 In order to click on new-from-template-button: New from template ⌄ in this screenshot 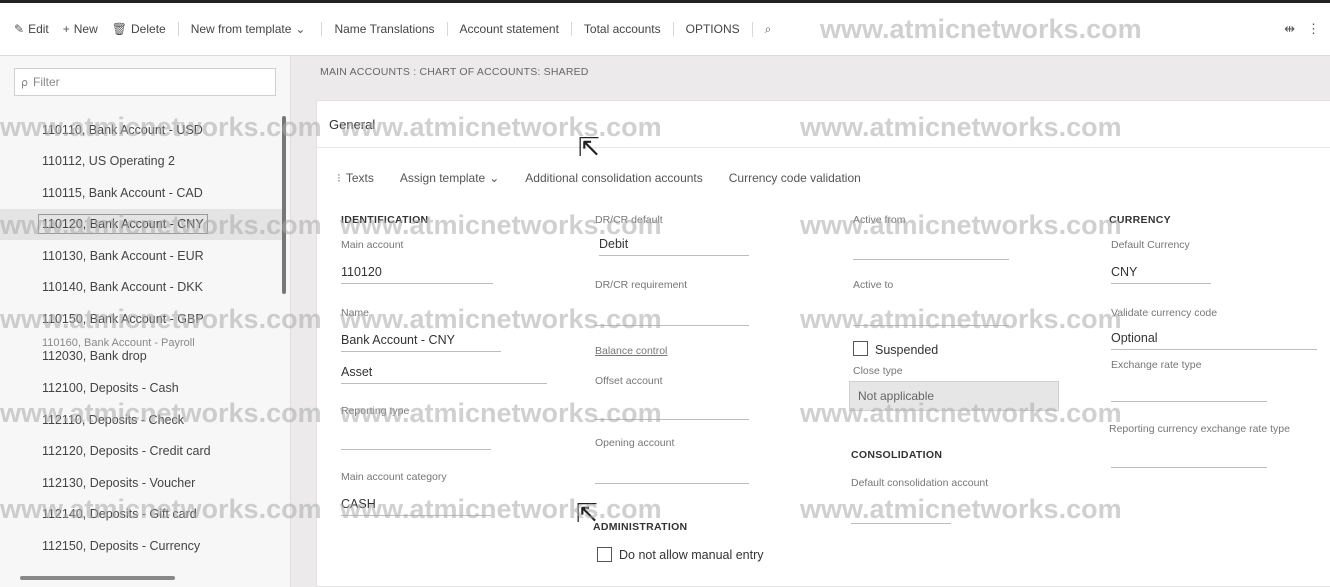, I will do `click(243, 29)`.